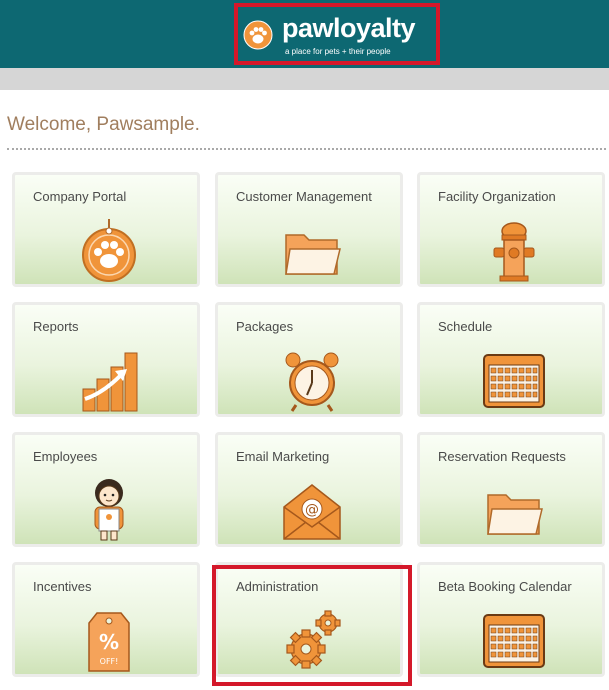 The width and height of the screenshot is (609, 690). What do you see at coordinates (313, 639) in the screenshot?
I see `gears-icon` at bounding box center [313, 639].